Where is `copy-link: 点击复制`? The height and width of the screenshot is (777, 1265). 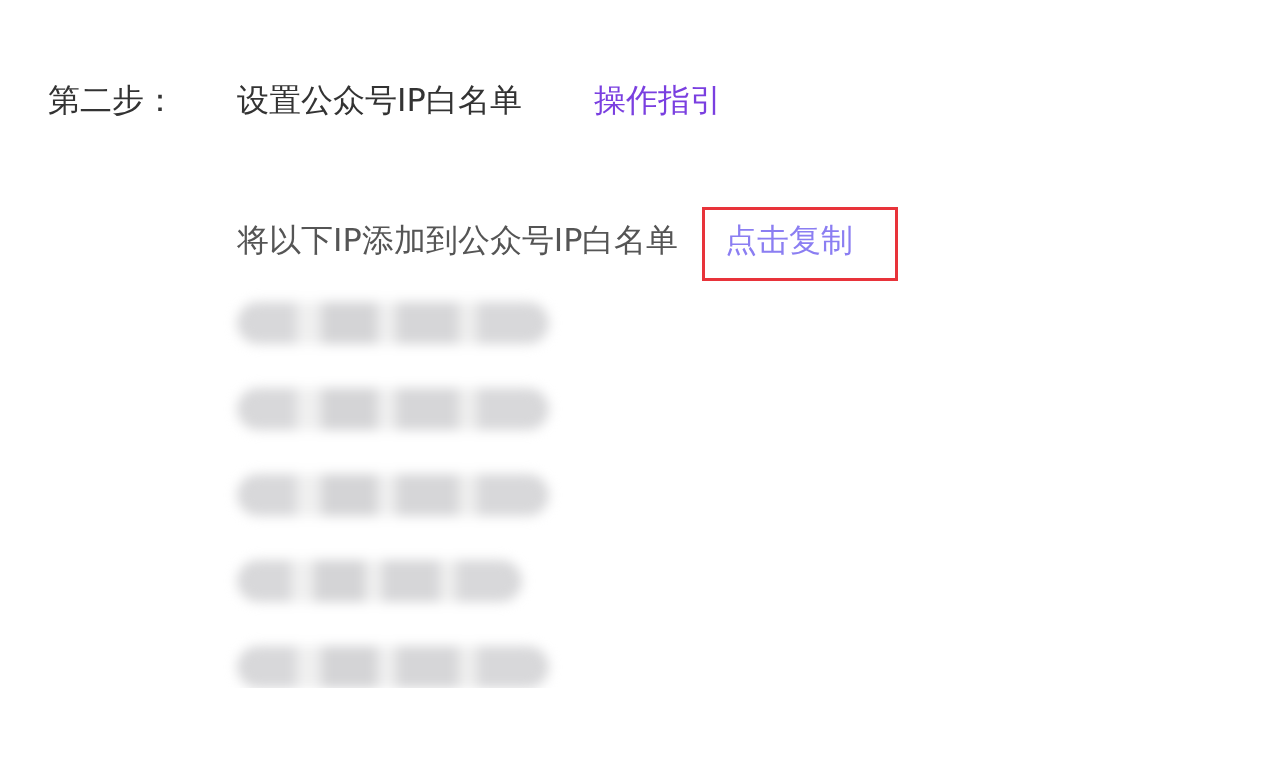 copy-link: 点击复制 is located at coordinates (800, 244).